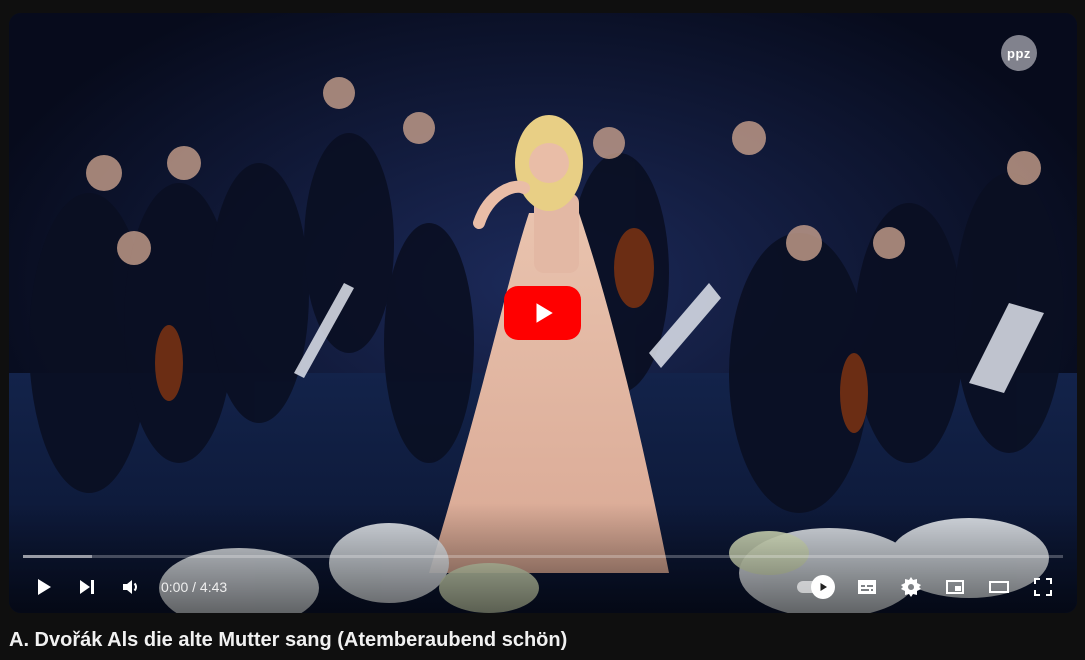 The image size is (1085, 660). I want to click on duration: 4:43, so click(213, 587).